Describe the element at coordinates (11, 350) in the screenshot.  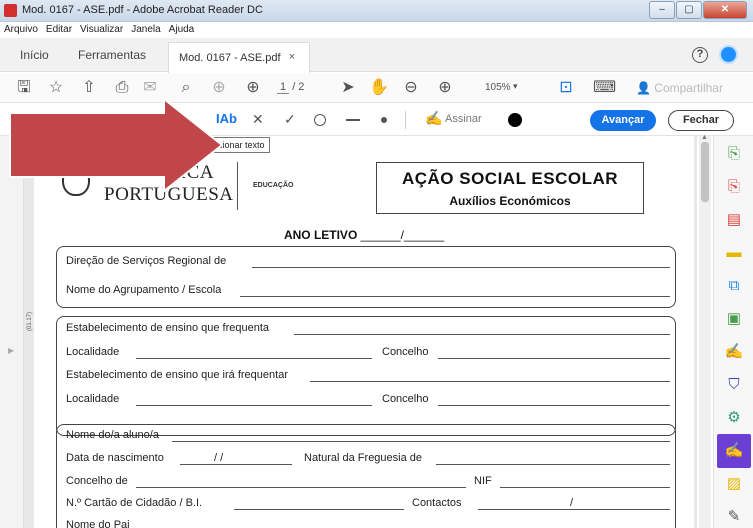
I see `expand-panel-icon: ▶` at that location.